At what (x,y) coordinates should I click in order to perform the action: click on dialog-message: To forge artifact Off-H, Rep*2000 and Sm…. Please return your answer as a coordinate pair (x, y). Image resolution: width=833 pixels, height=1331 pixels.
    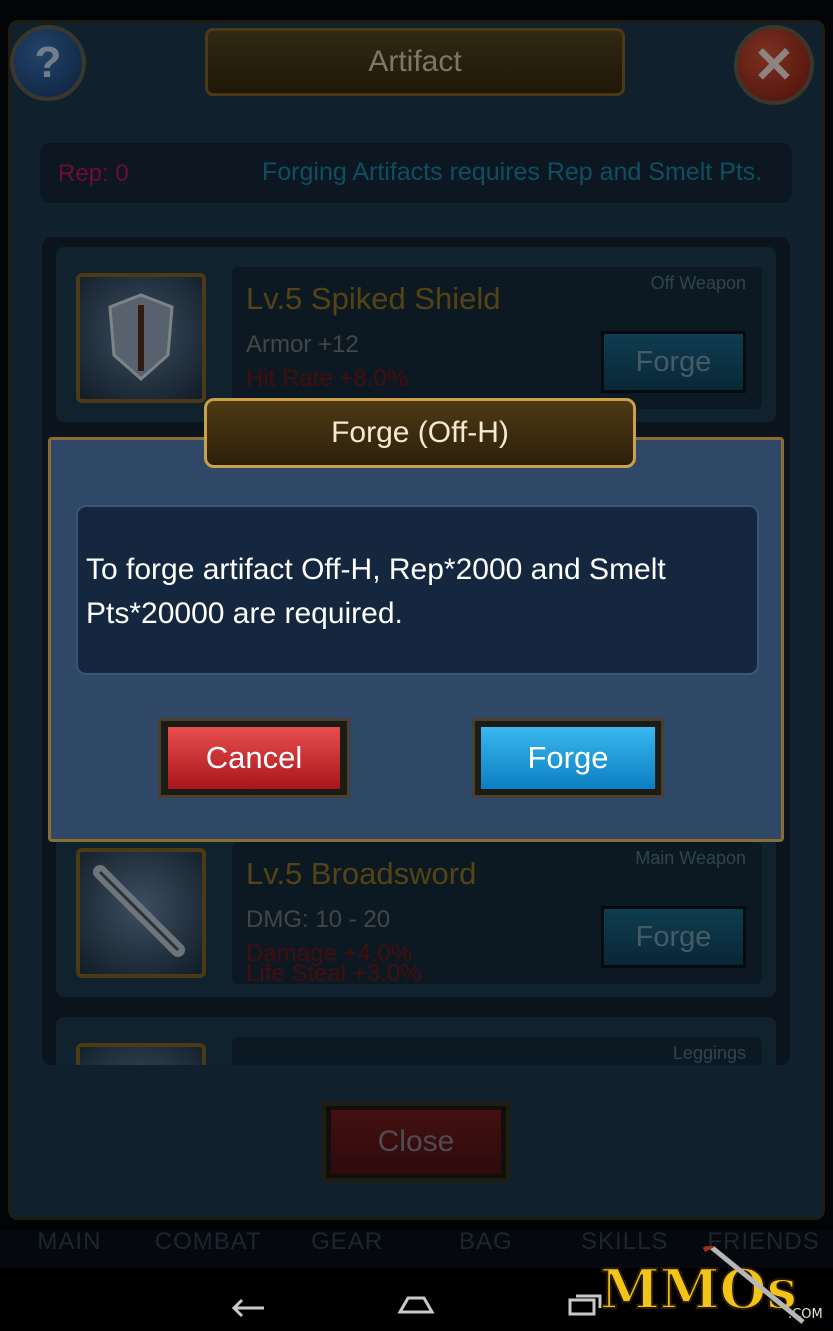
    Looking at the image, I should click on (376, 591).